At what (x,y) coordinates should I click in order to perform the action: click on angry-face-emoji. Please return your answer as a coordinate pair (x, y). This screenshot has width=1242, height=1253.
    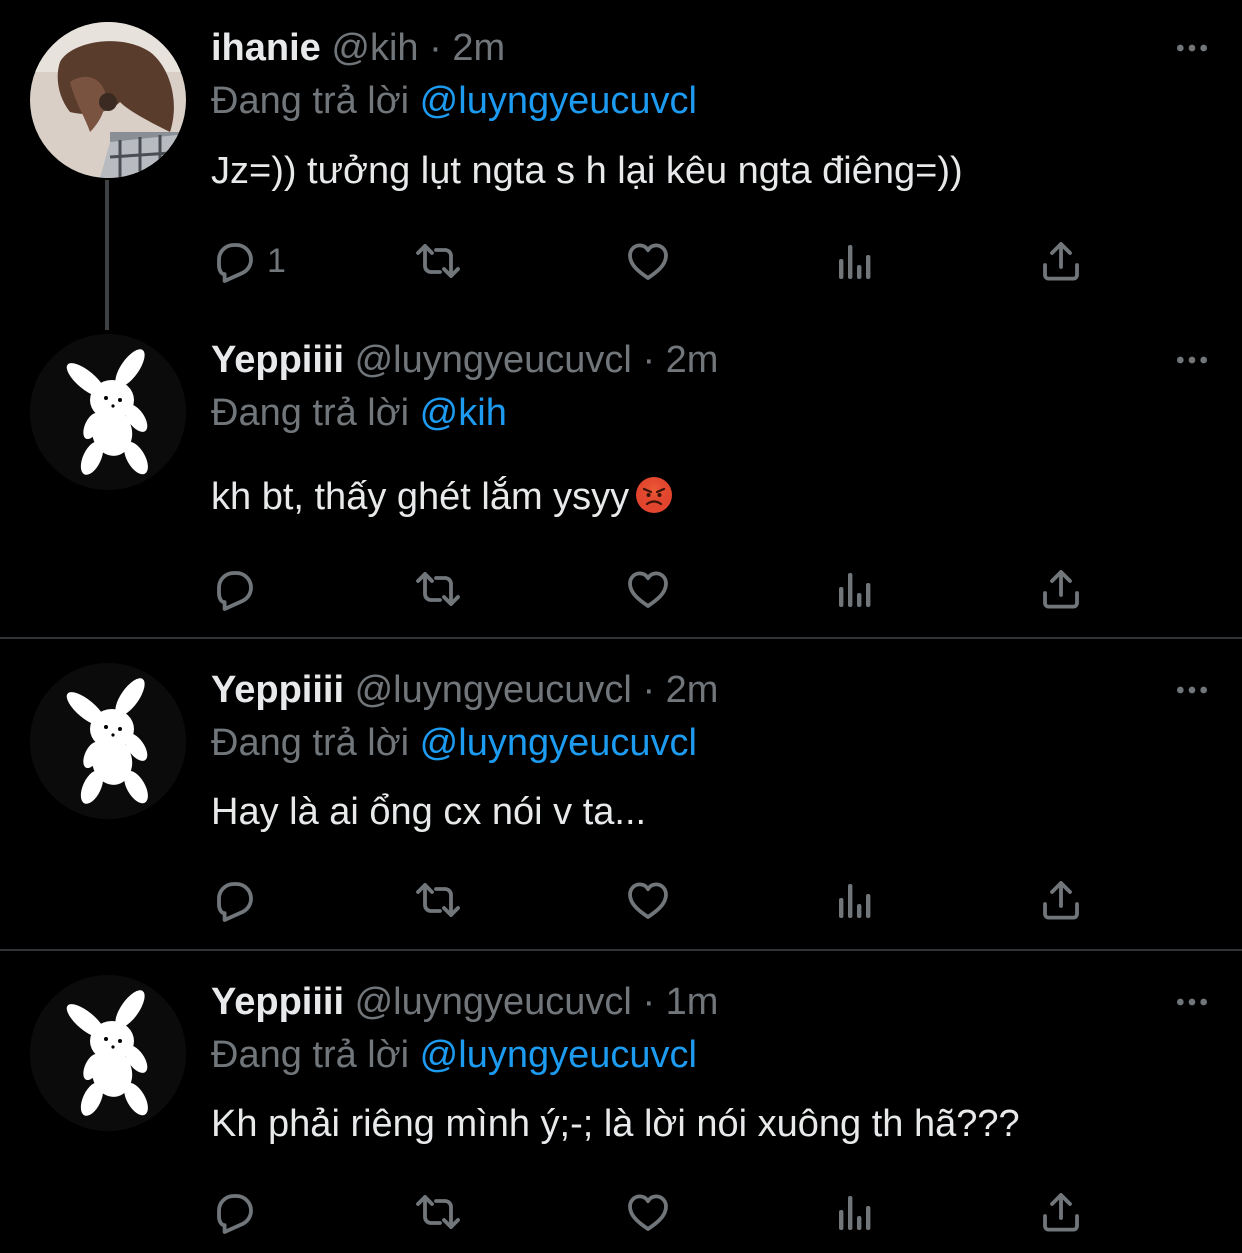
    Looking at the image, I should click on (654, 495).